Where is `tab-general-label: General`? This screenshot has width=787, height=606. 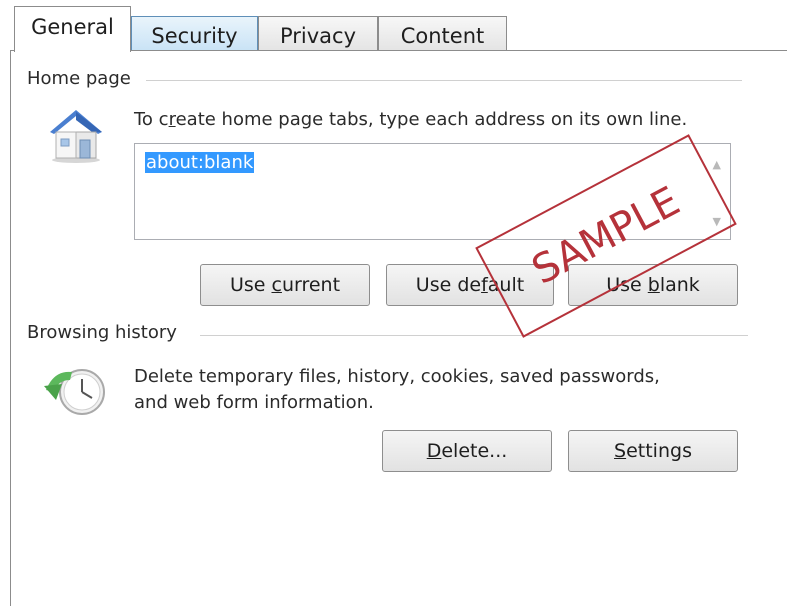 tab-general-label: General is located at coordinates (72, 27).